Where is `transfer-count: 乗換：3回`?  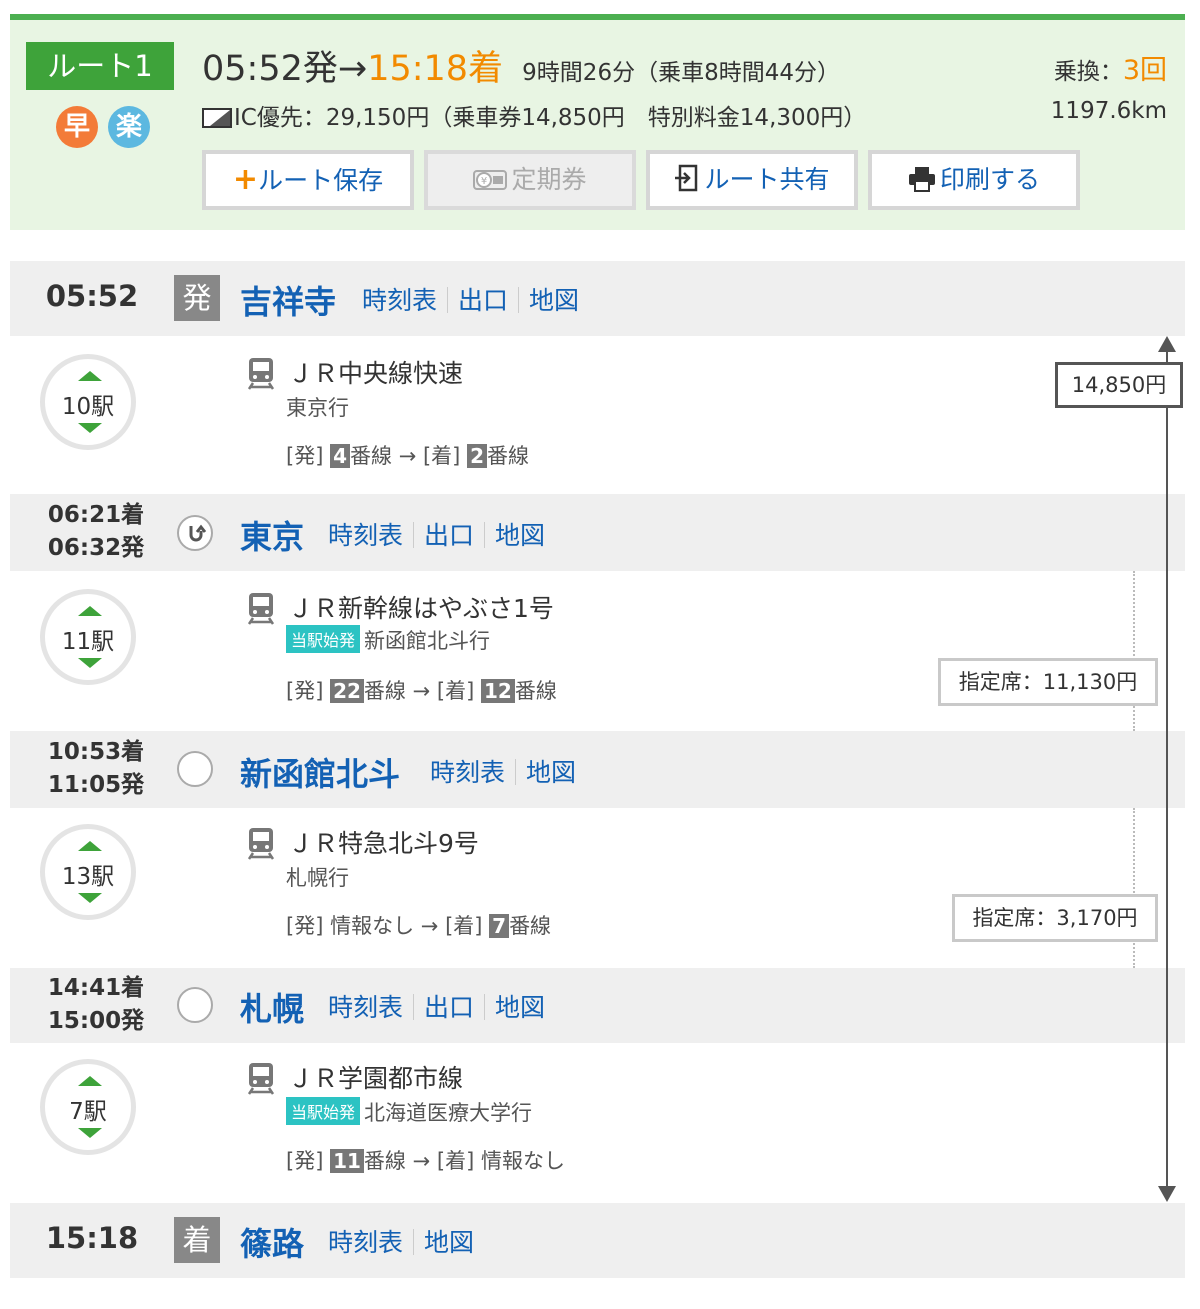 transfer-count: 乗換：3回 is located at coordinates (1110, 67).